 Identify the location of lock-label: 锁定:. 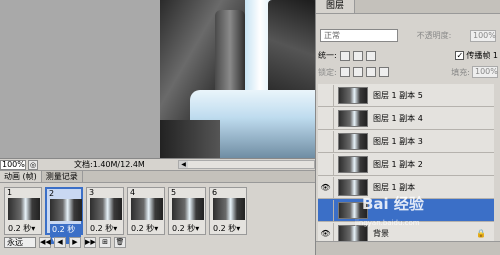
(327, 72).